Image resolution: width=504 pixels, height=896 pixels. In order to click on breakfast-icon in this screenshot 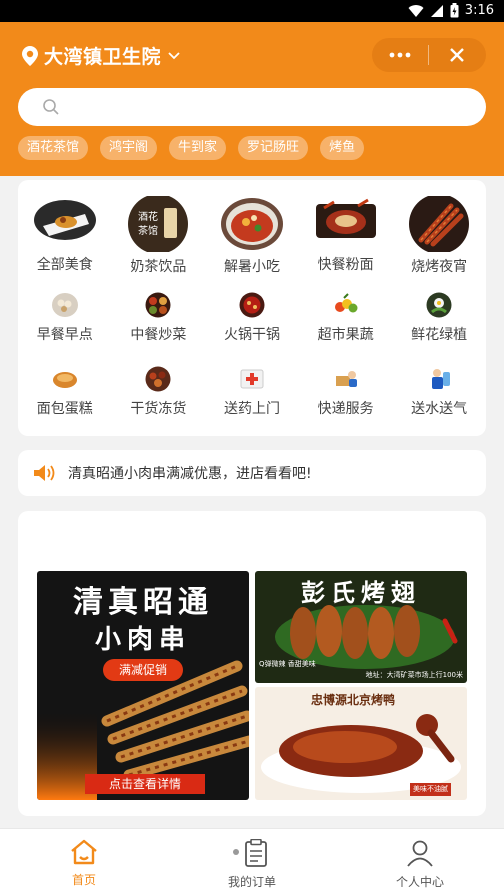, I will do `click(64, 305)`.